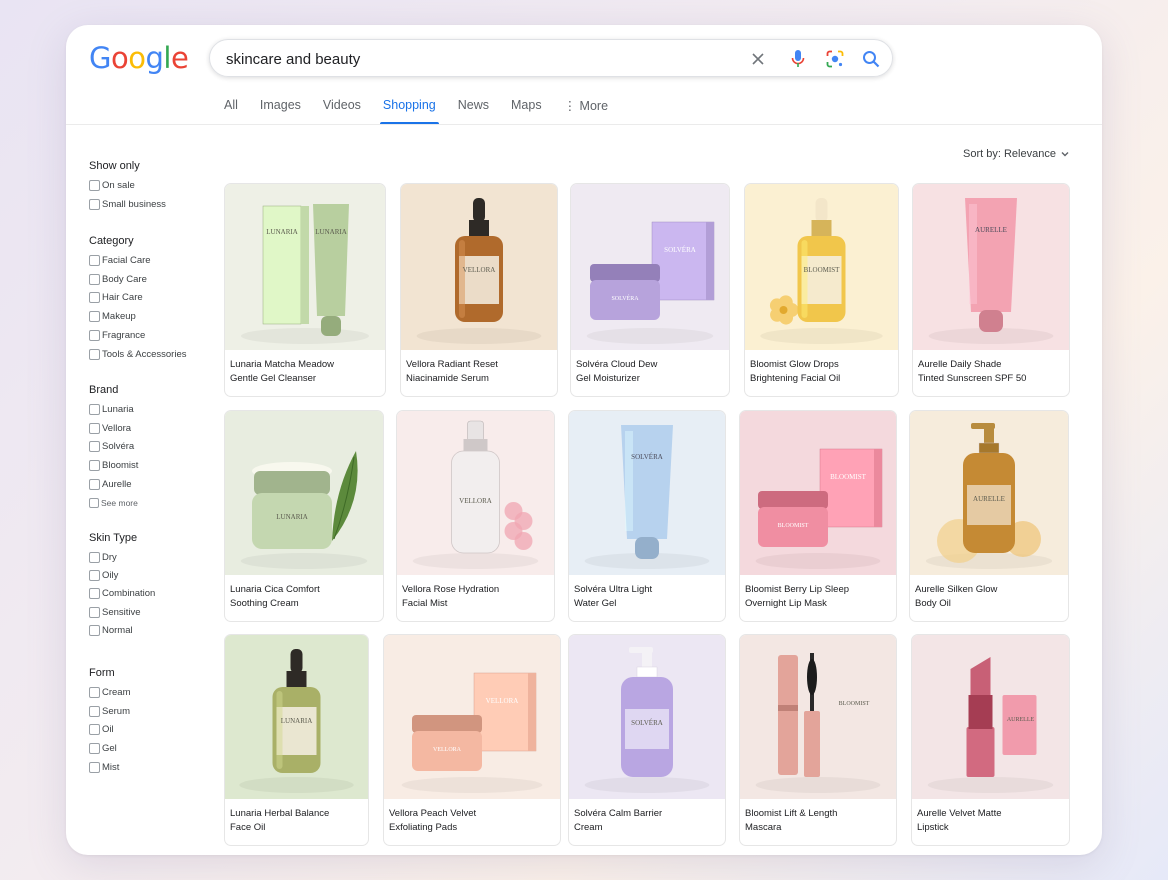 The image size is (1168, 880). Describe the element at coordinates (476, 597) in the screenshot. I see `product-title: Vellora Rose Hydration Facial Mist` at that location.